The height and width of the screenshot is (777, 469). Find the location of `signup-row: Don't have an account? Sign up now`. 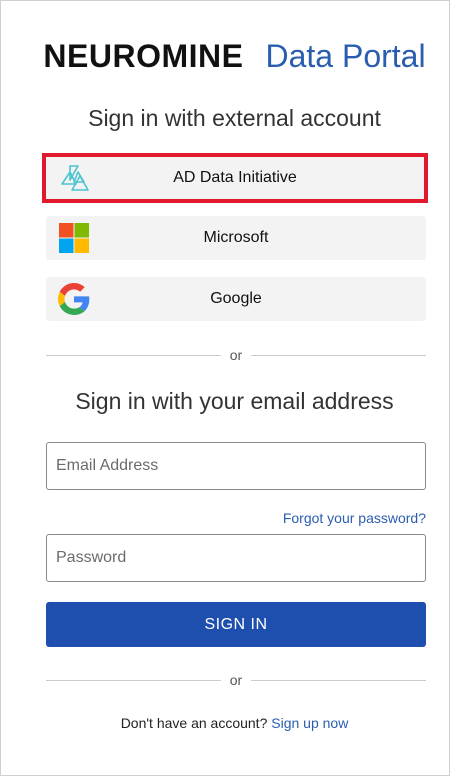

signup-row: Don't have an account? Sign up now is located at coordinates (234, 723).